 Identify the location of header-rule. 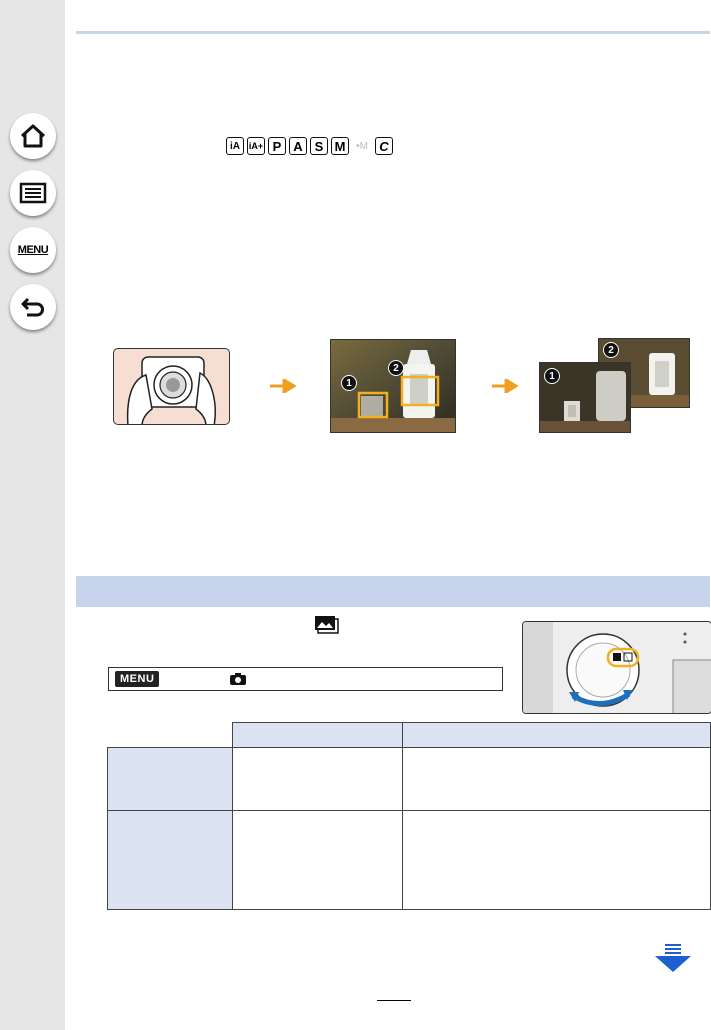
(393, 32).